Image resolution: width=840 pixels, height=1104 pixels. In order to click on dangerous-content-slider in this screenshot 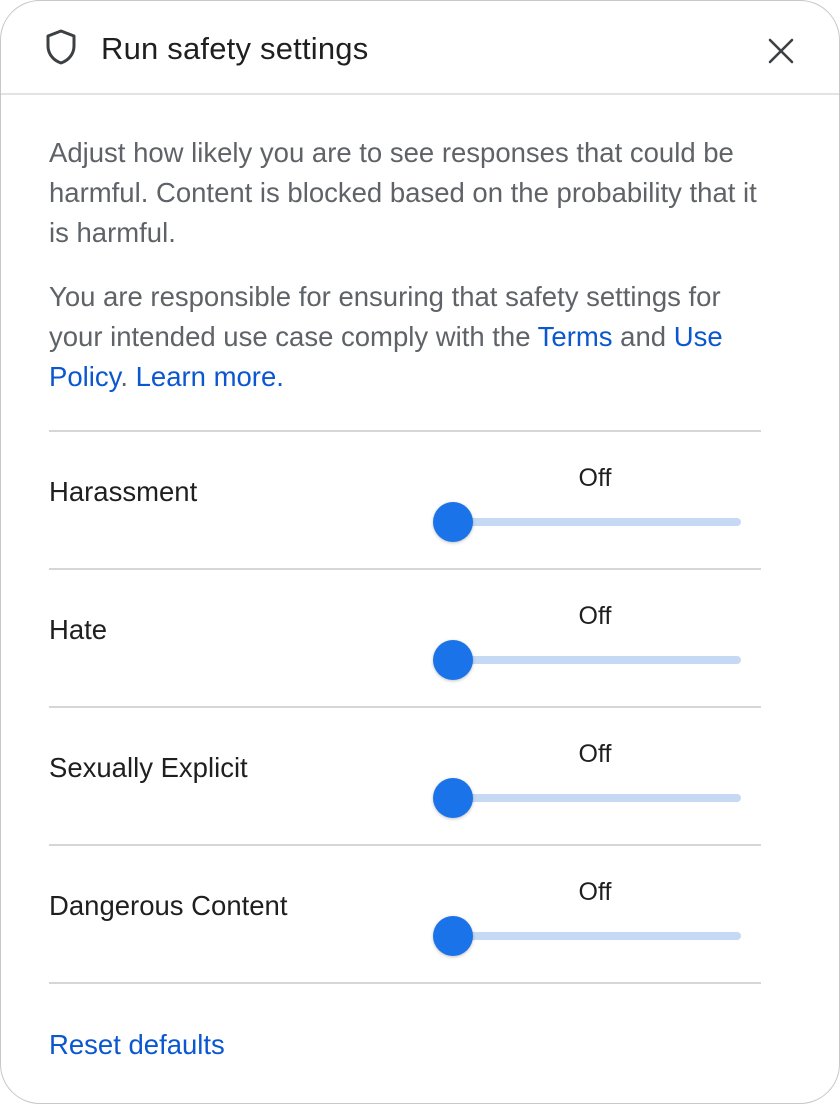, I will do `click(588, 936)`.